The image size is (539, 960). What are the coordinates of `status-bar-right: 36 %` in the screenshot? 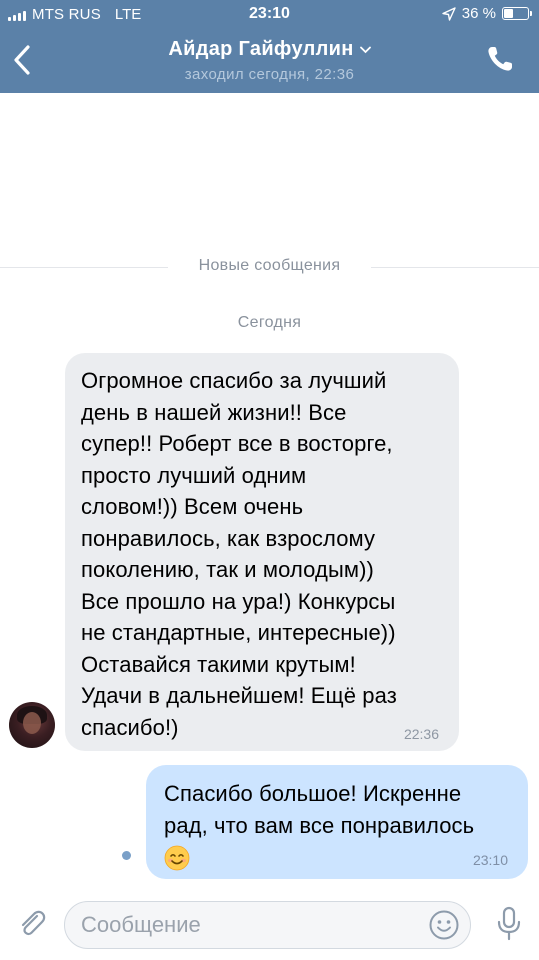 It's located at (487, 13).